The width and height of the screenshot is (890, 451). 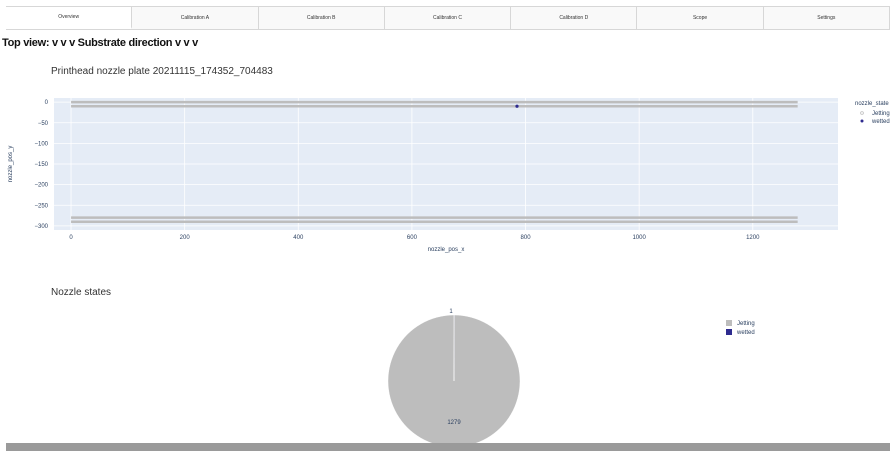 I want to click on pie-value-label-wetted: 1, so click(x=451, y=312).